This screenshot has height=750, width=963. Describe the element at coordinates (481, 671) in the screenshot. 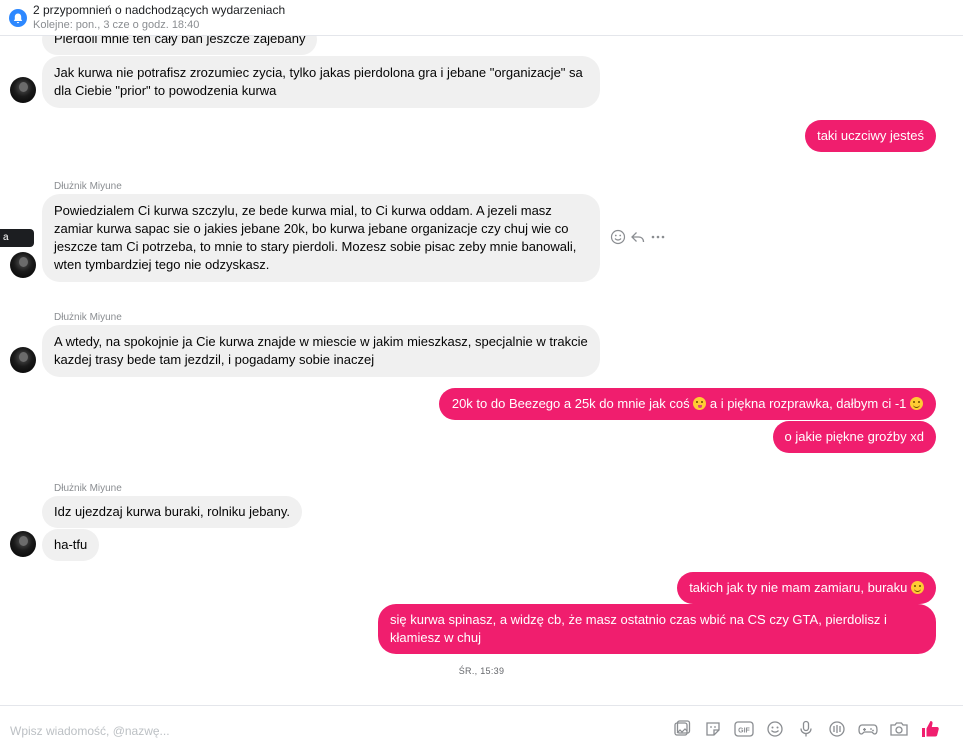

I see `date-separator: ŚR., 15:39` at that location.